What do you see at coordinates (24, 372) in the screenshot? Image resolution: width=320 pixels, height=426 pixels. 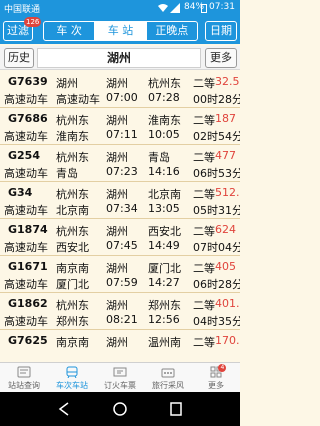 I see `search-station-icon` at bounding box center [24, 372].